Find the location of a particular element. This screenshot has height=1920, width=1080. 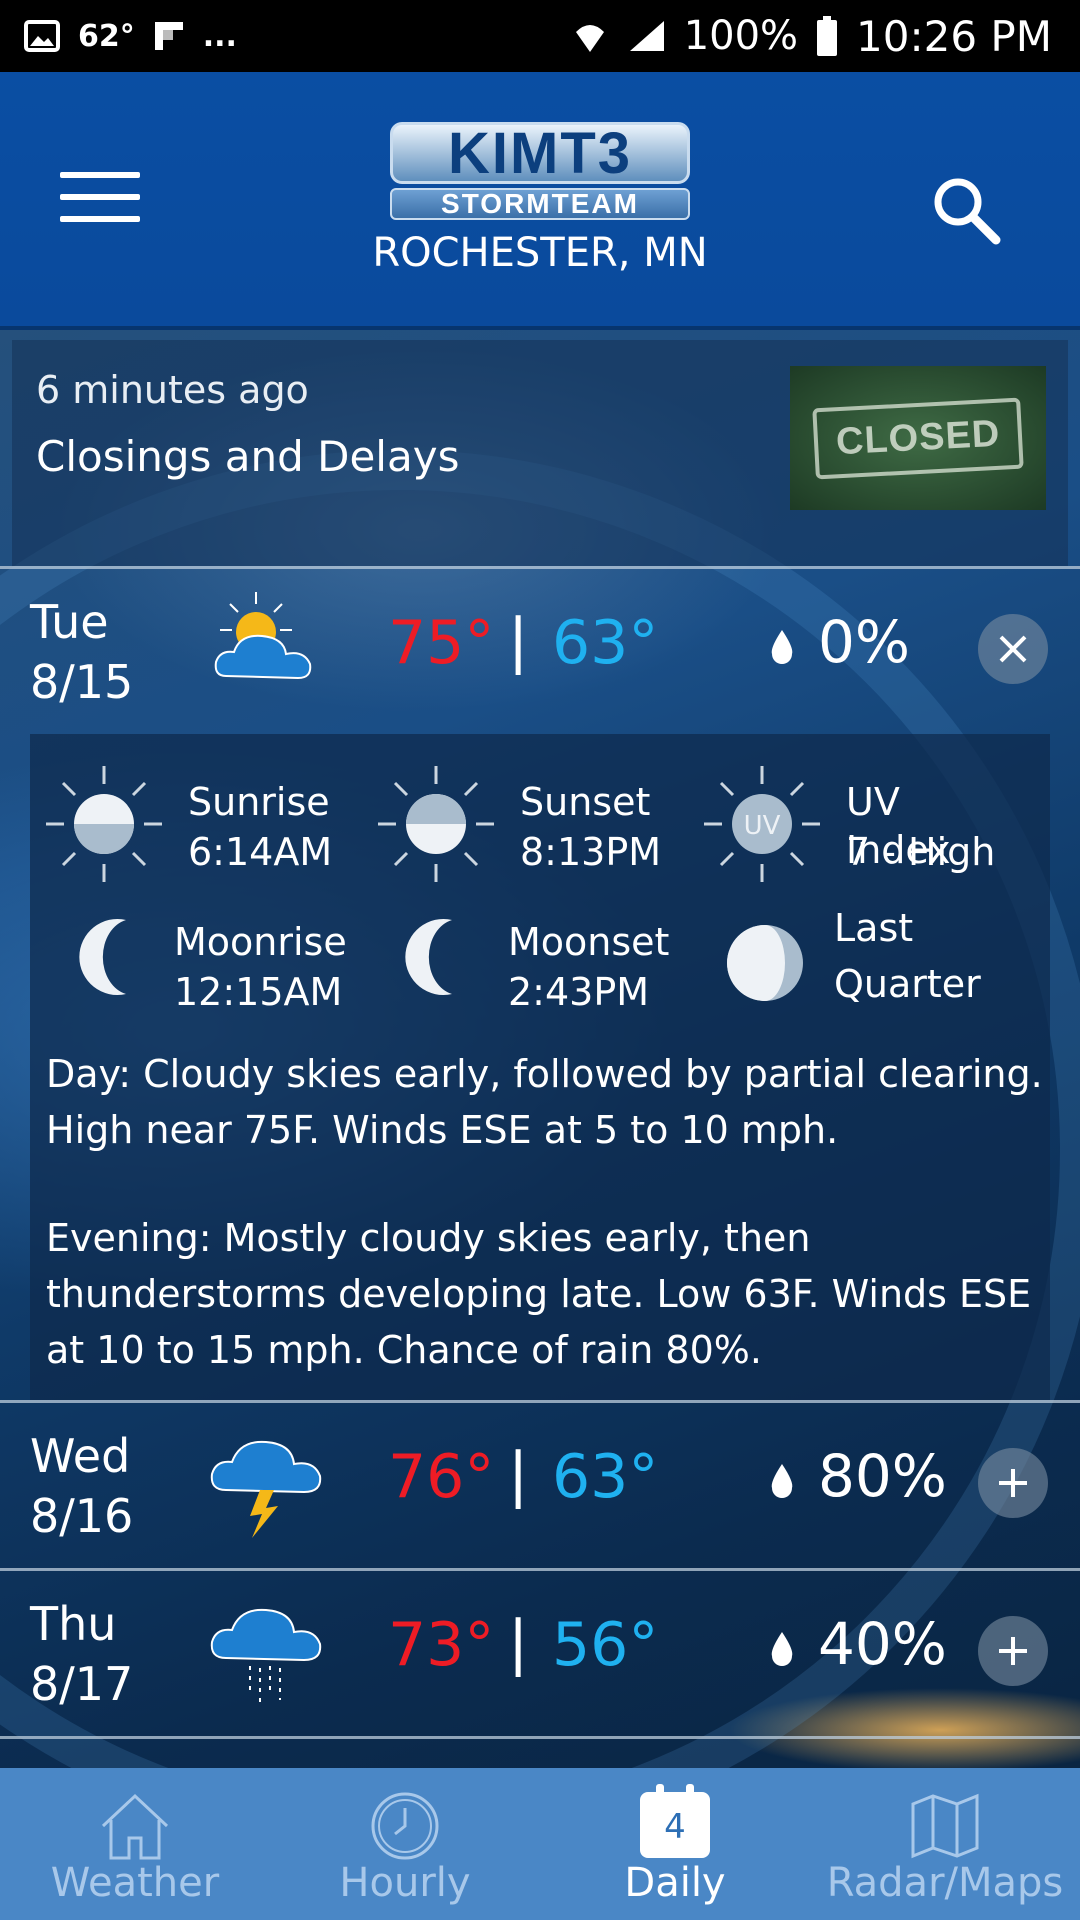

signal-icon is located at coordinates (646, 36).